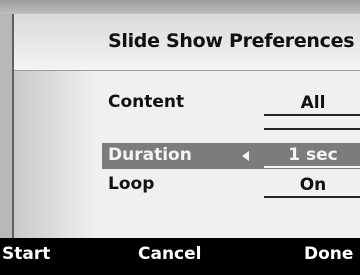  What do you see at coordinates (169, 254) in the screenshot?
I see `cancel-softkey: Cancel` at bounding box center [169, 254].